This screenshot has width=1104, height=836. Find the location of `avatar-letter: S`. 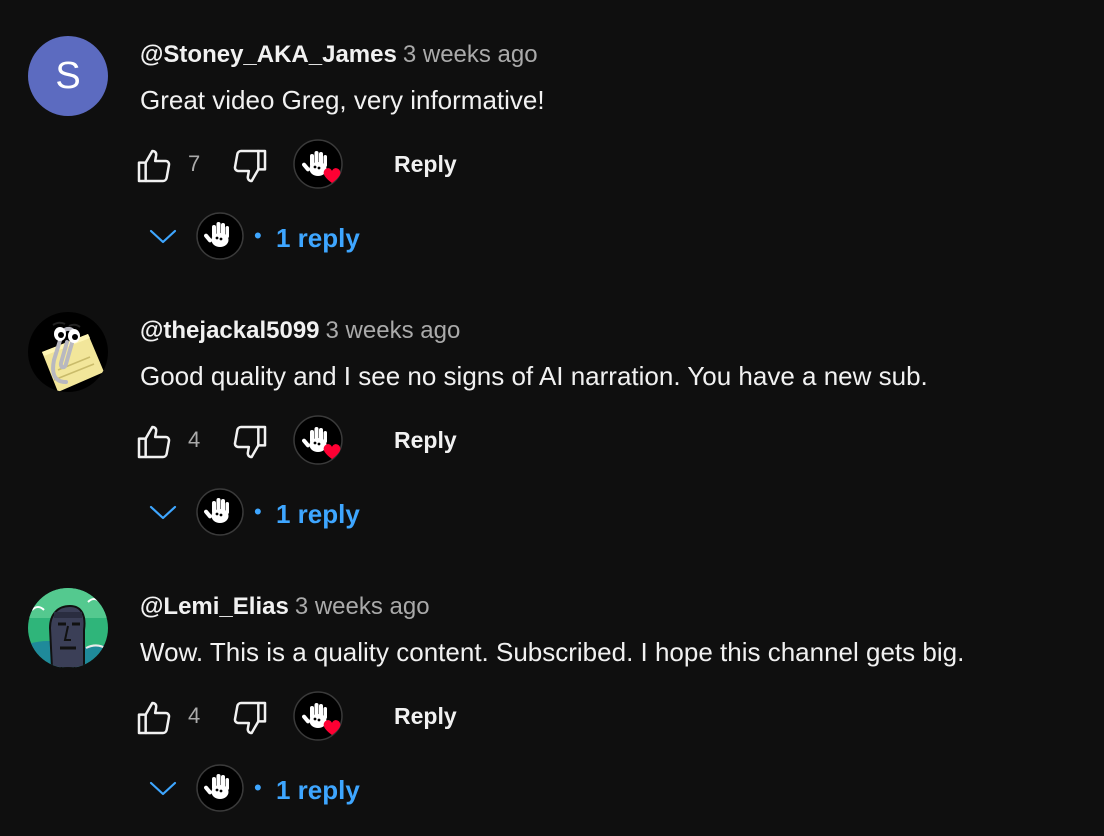

avatar-letter: S is located at coordinates (68, 75).